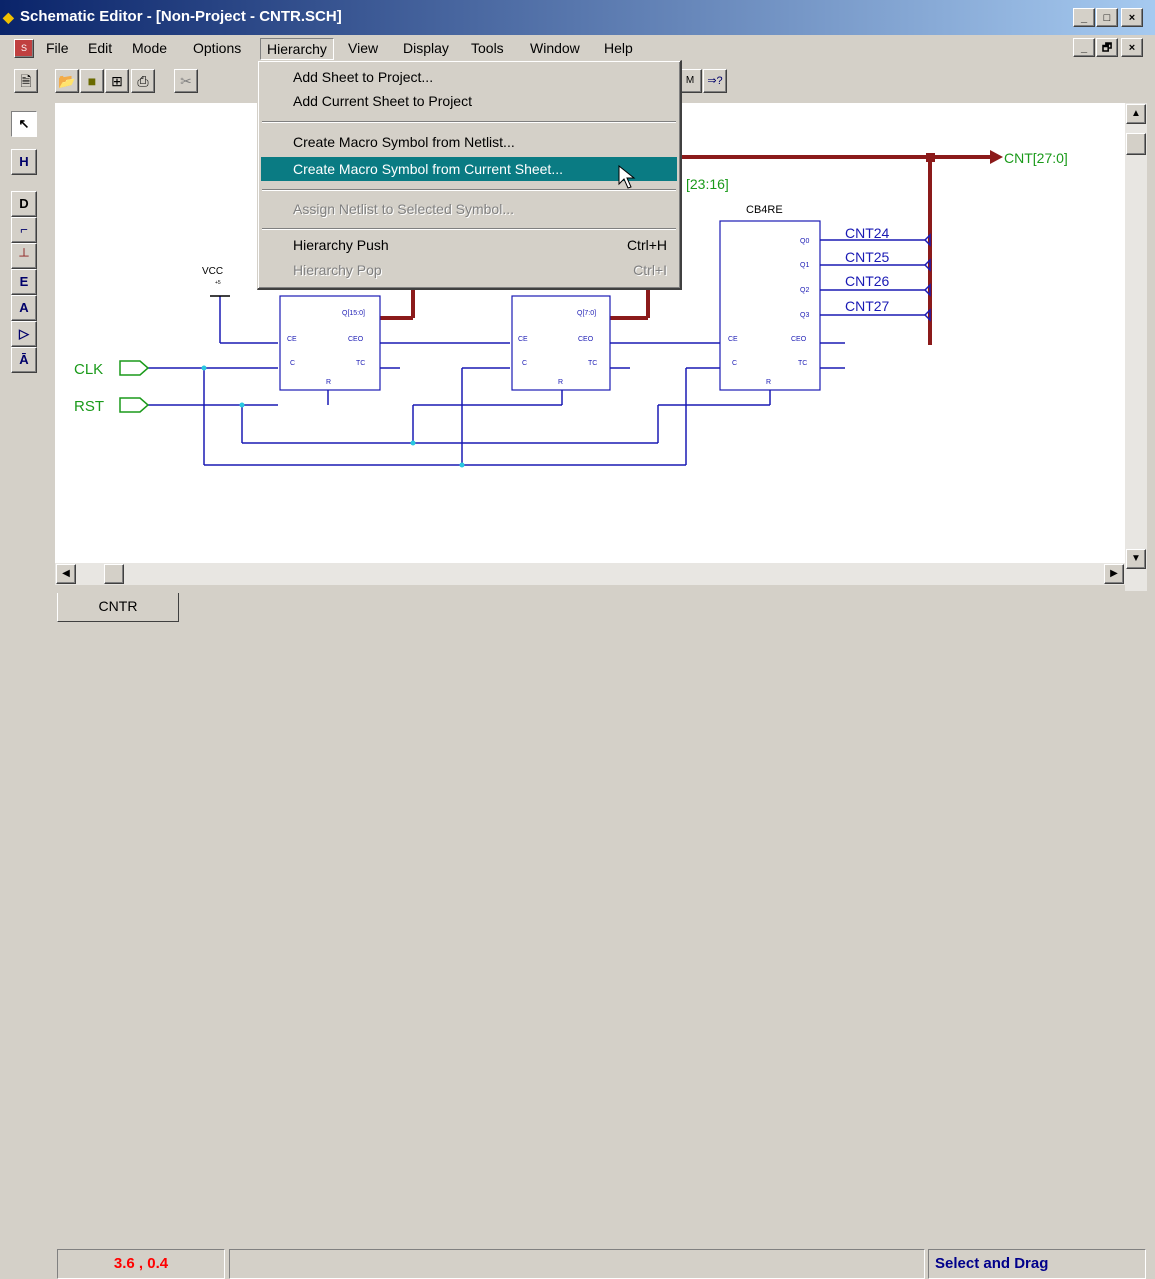 The image size is (1155, 1279). What do you see at coordinates (1136, 347) in the screenshot?
I see `vertical-scrollbar: ▲ ▼` at bounding box center [1136, 347].